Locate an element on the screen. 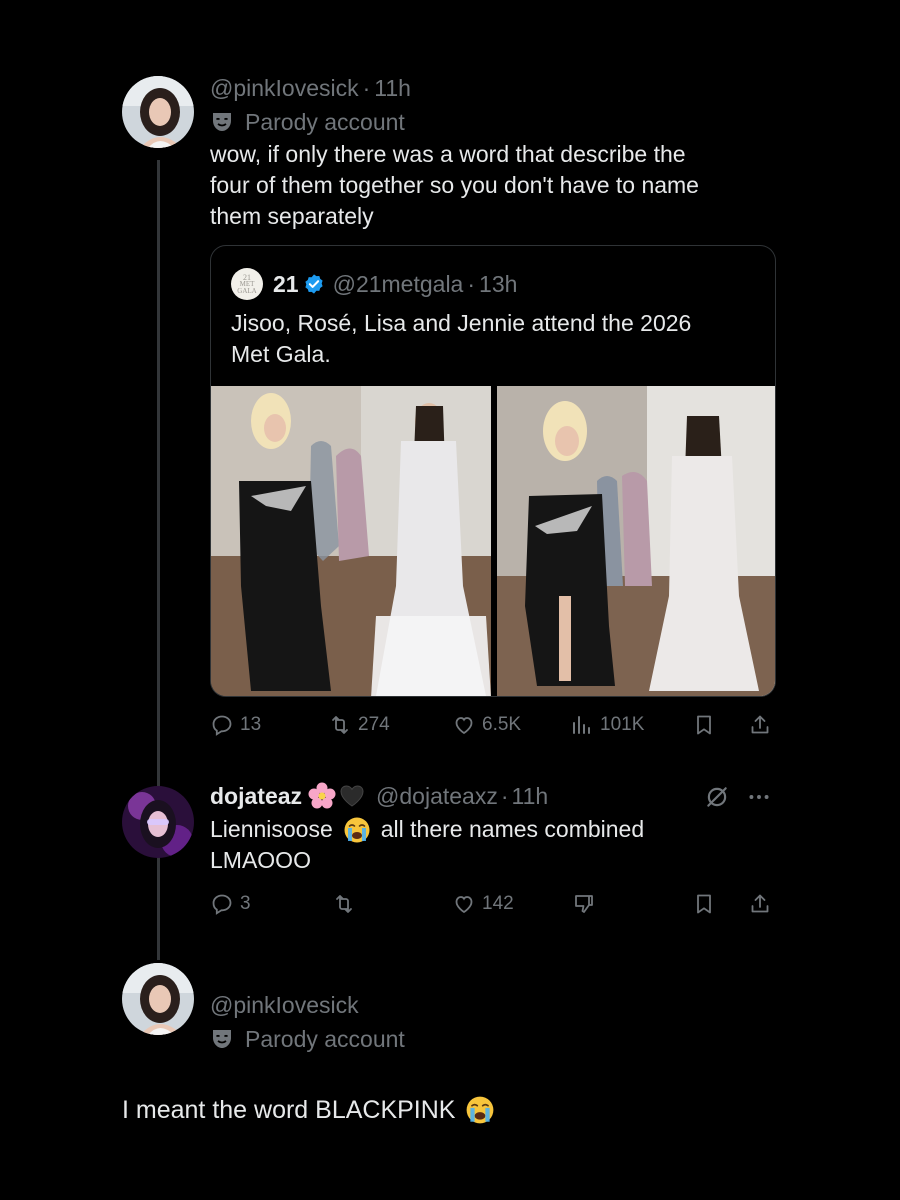  post-text-line: them separately is located at coordinates (292, 216).